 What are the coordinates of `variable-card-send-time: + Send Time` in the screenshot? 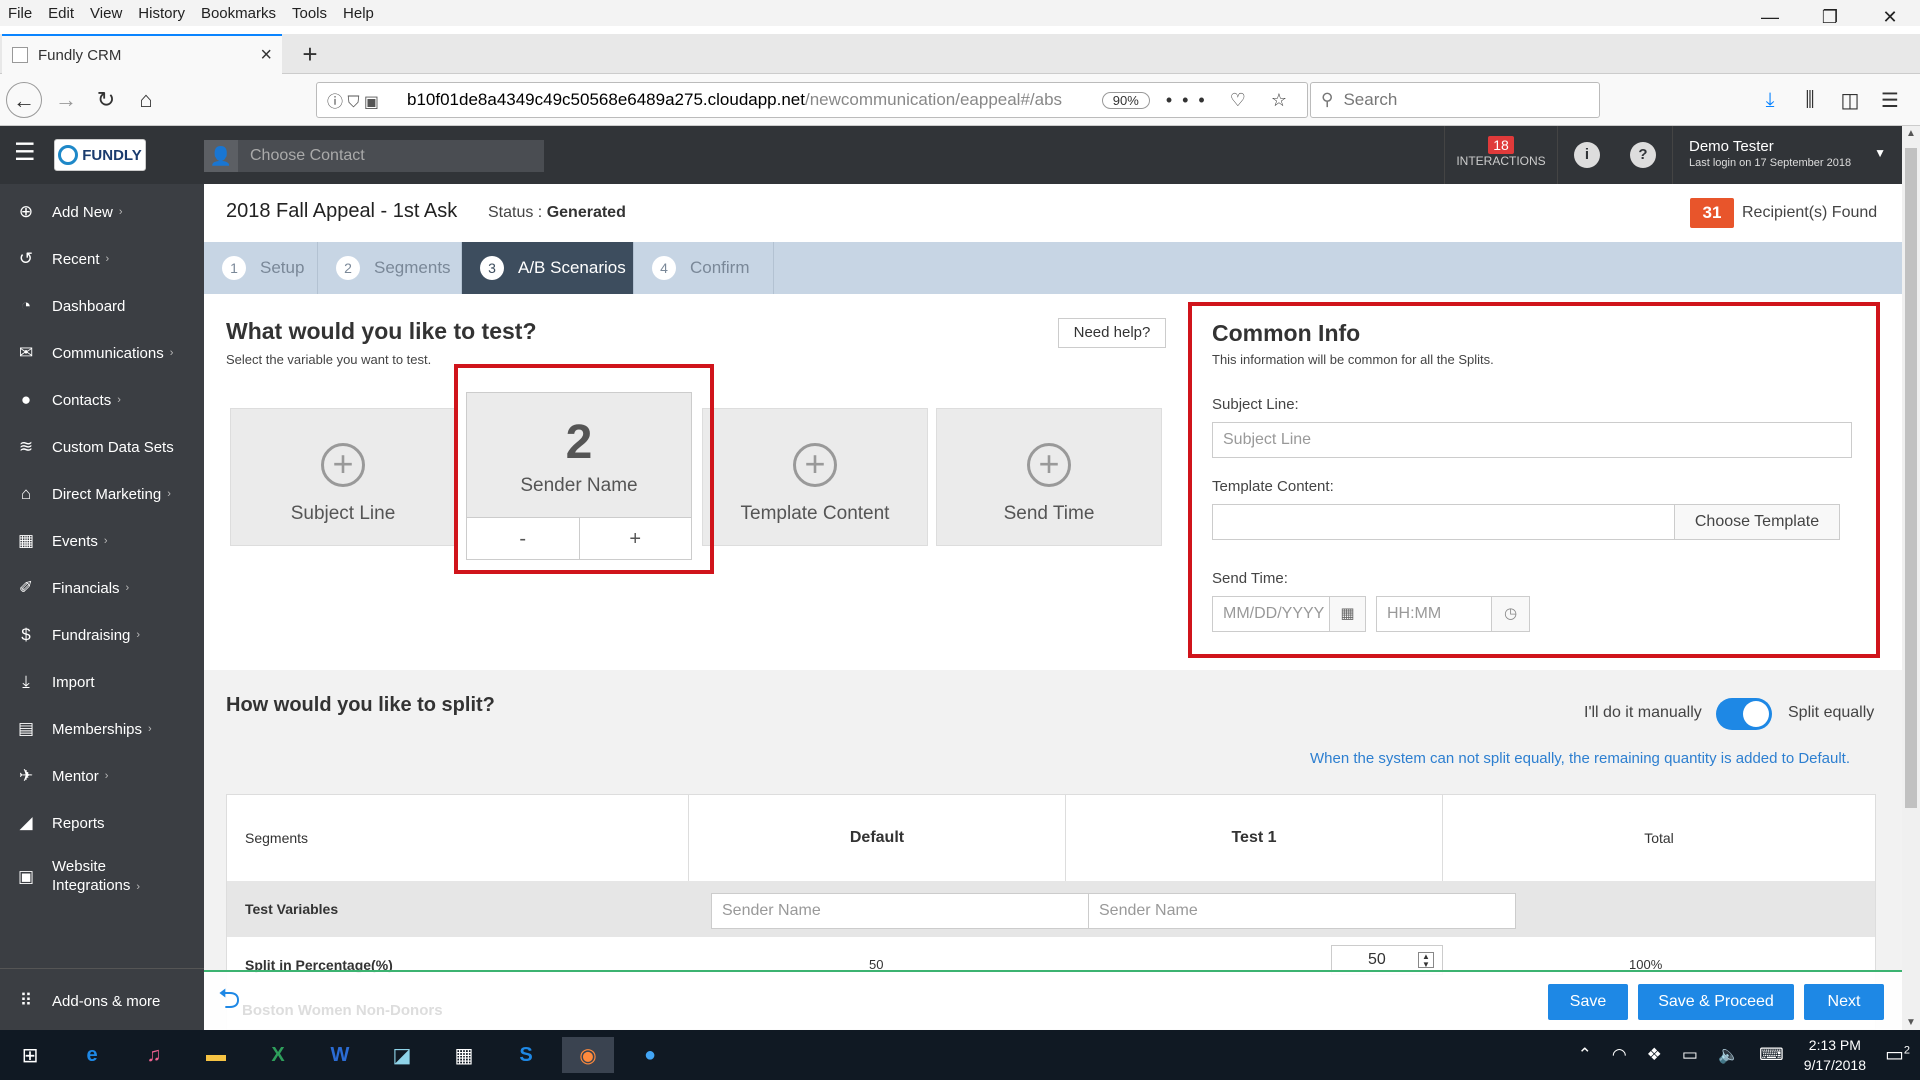 It's located at (1049, 477).